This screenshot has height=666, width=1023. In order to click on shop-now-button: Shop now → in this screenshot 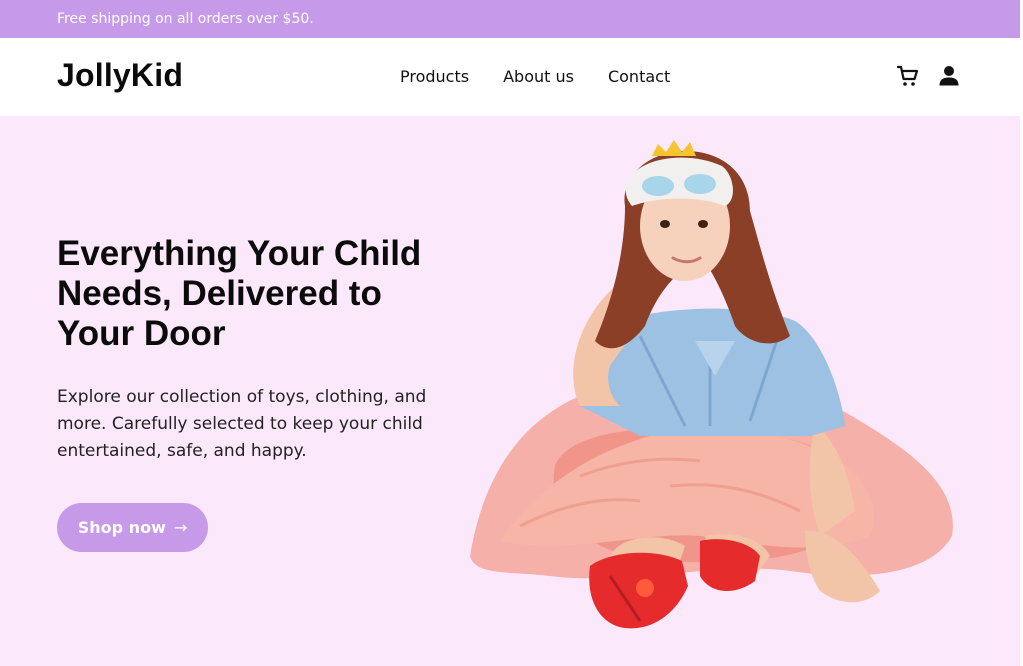, I will do `click(132, 527)`.